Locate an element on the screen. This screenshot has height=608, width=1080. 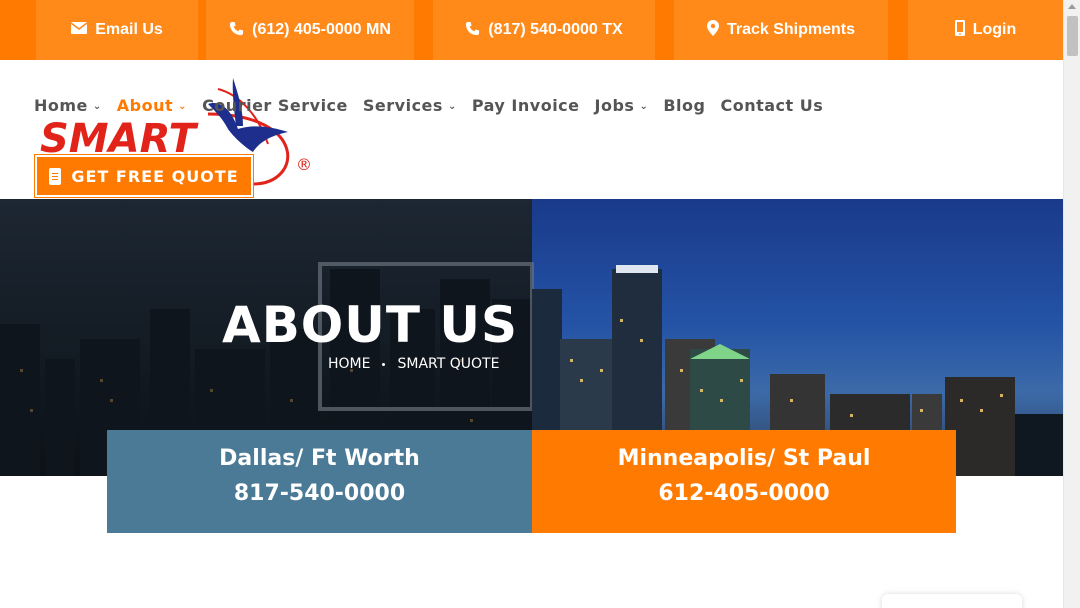
phone-tx-label: (817) 540-0000 TX is located at coordinates (555, 29).